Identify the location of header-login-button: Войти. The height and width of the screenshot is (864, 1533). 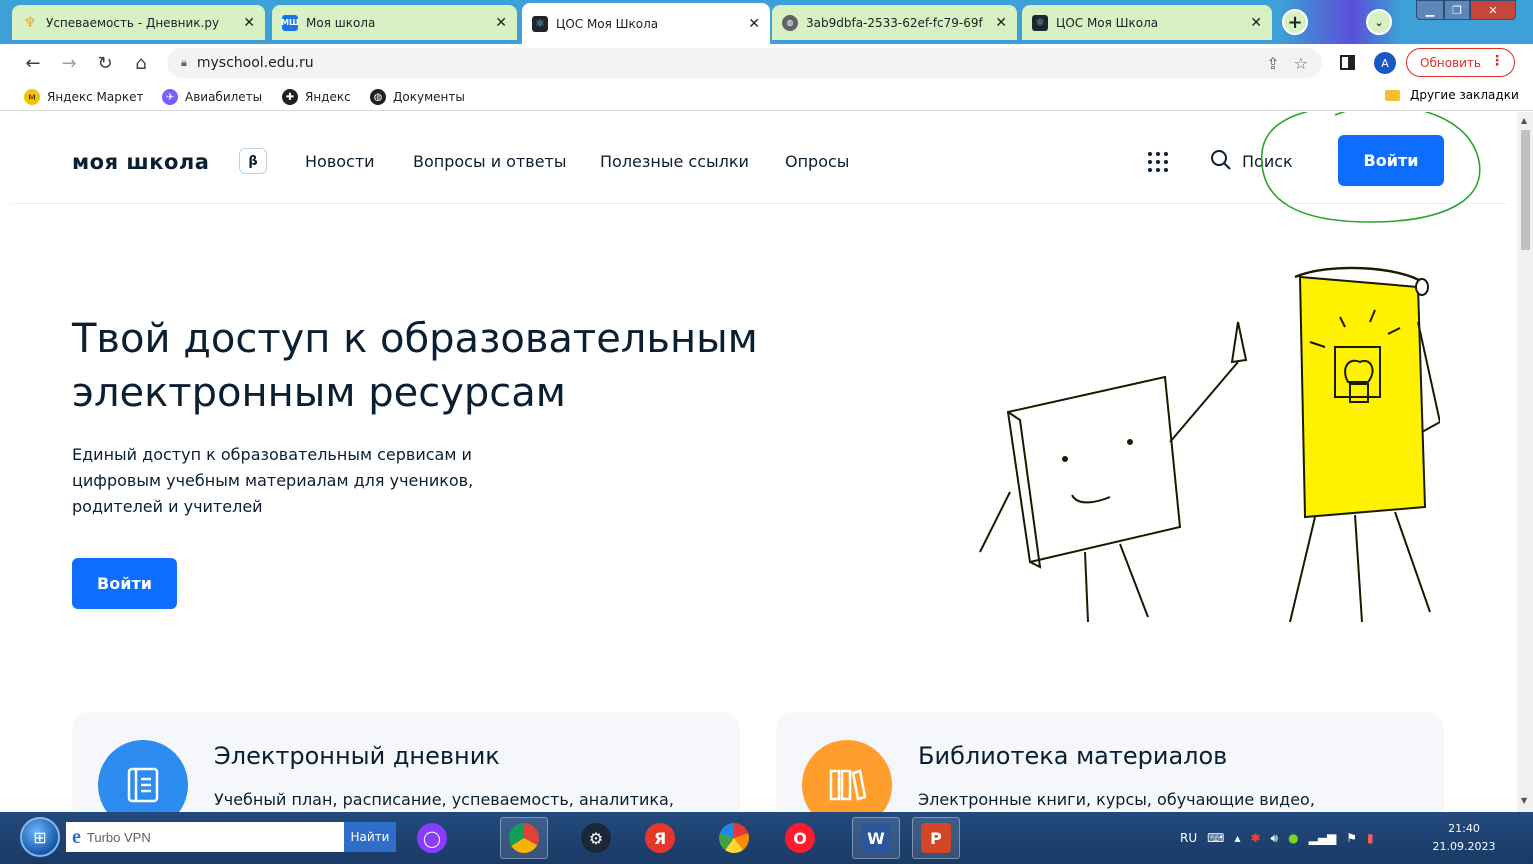
(1391, 160).